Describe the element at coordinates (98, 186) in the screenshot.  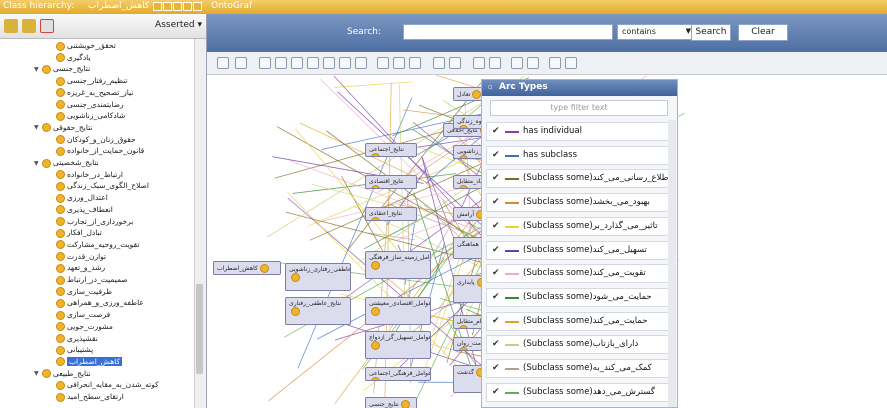
I see `tree-node: اصلاح_الگوی_سبک_زندگی` at that location.